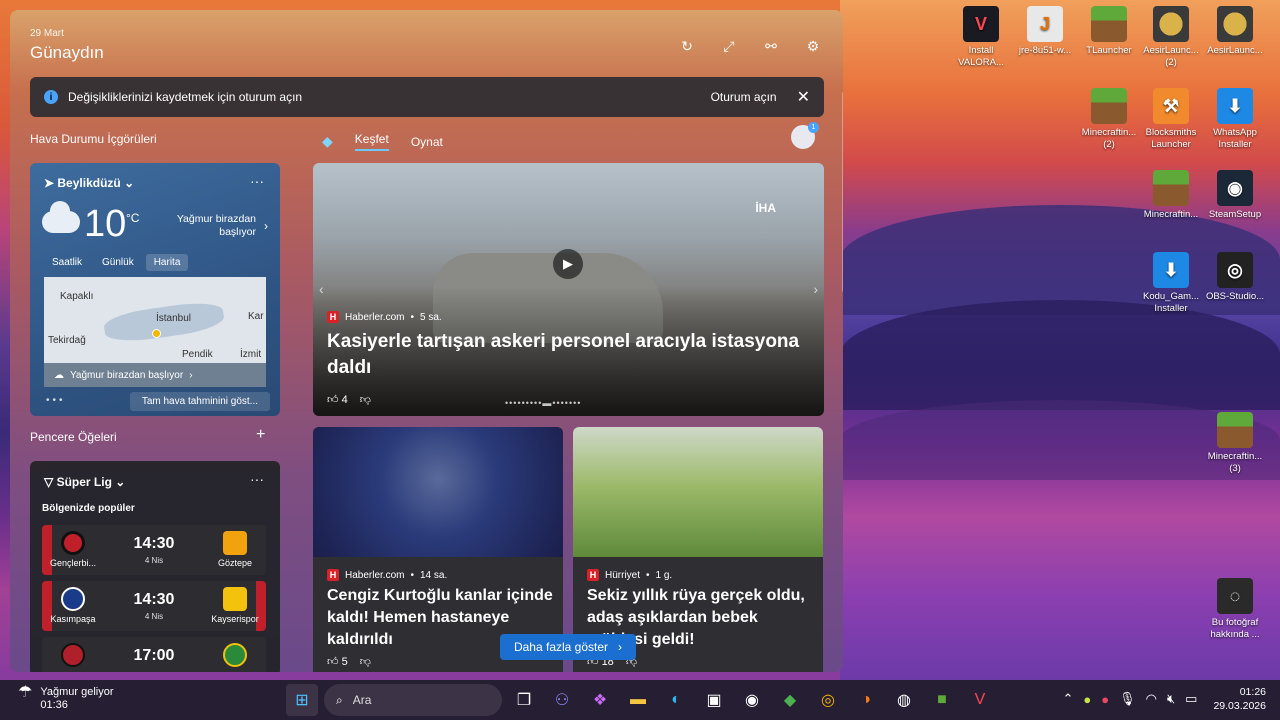 This screenshot has width=1280, height=720. Describe the element at coordinates (687, 46) in the screenshot. I see `refresh-icon: ↻` at that location.